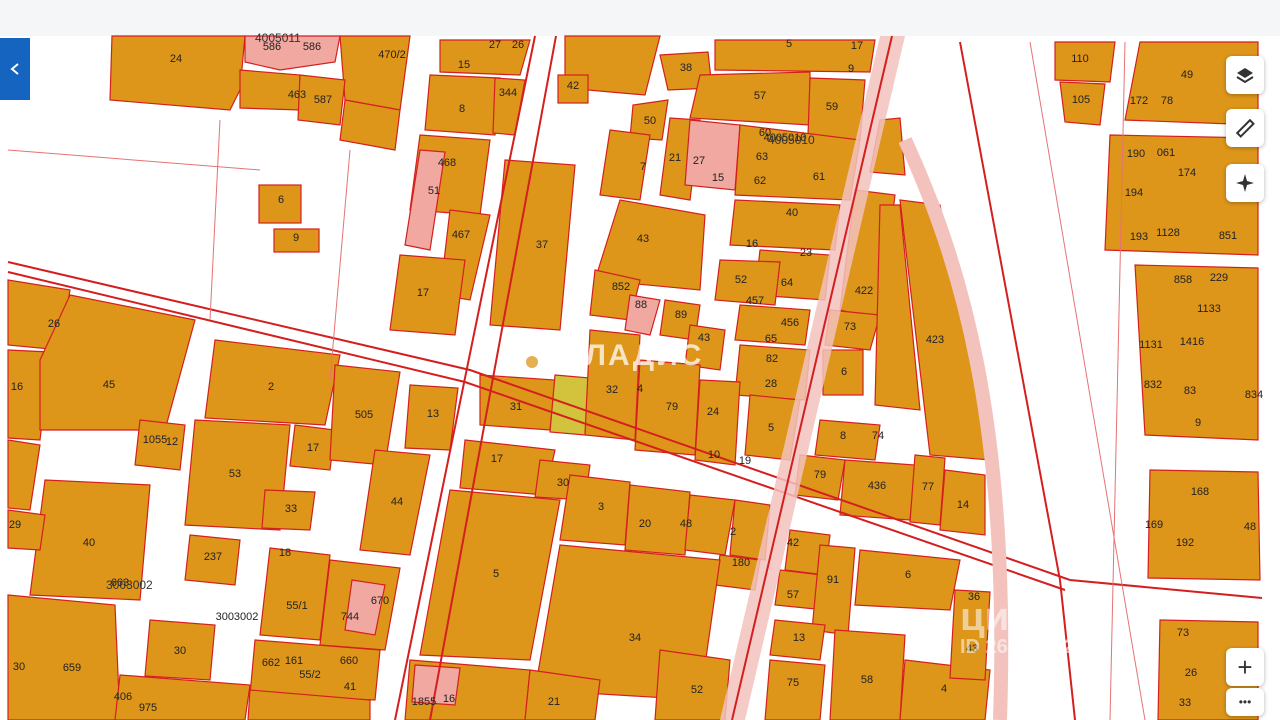 This screenshot has width=1280, height=720. Describe the element at coordinates (1168, 233) in the screenshot. I see `parcel-number: 1128` at that location.